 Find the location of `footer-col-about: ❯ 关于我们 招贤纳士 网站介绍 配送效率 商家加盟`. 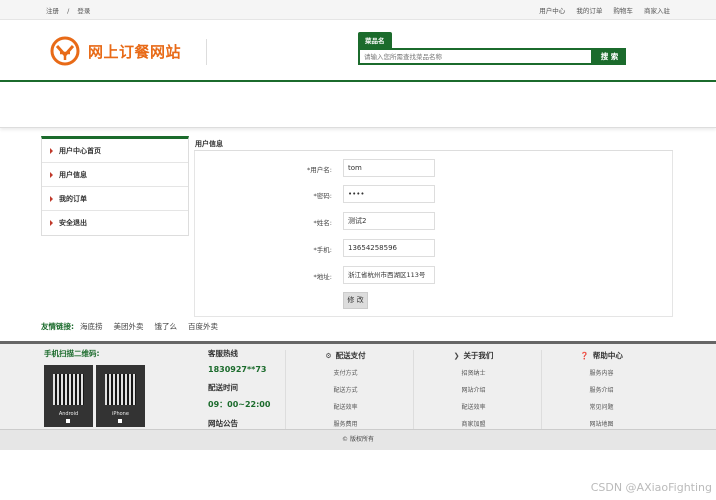

footer-col-about: ❯ 关于我们 招贤纳士 网站介绍 配送效率 商家加盟 is located at coordinates (473, 390).